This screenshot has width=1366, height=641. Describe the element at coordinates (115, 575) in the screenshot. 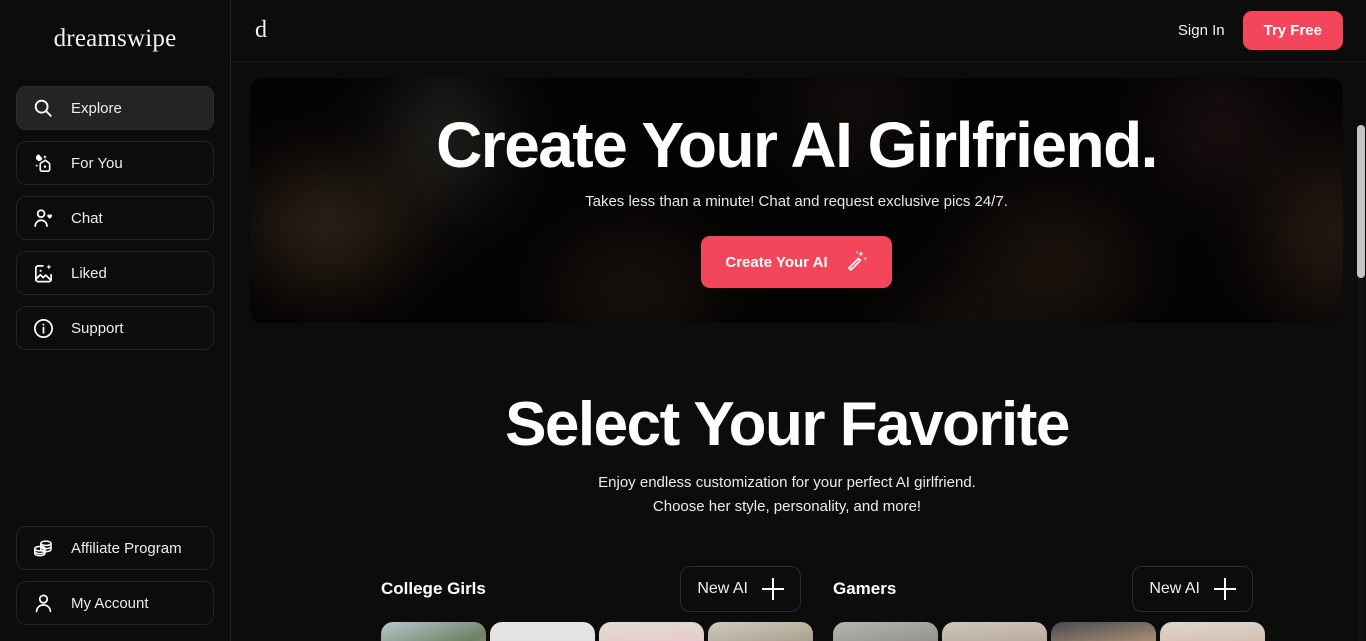

I see `sidebar-secondary-nav: Affiliate Program My Account` at that location.